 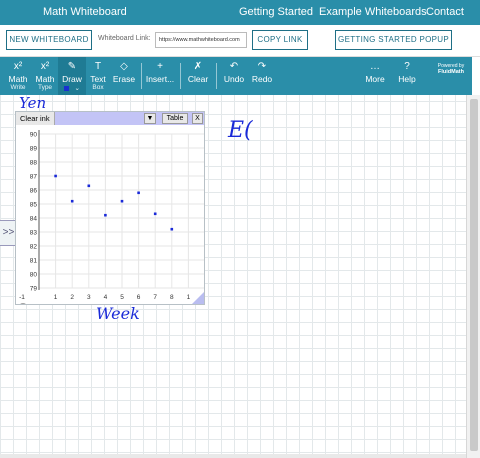 What do you see at coordinates (373, 12) in the screenshot?
I see `nav-example-whiteboards: Example Whiteboards` at bounding box center [373, 12].